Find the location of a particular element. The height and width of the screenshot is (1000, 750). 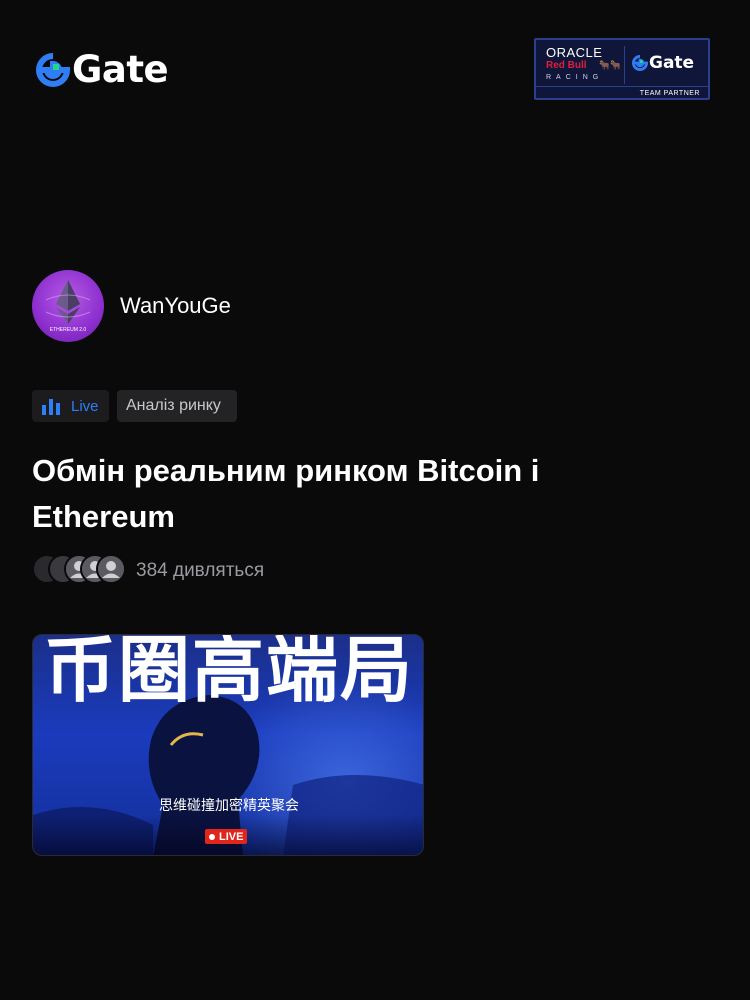

partner-gate-logo: Gate is located at coordinates (663, 63).